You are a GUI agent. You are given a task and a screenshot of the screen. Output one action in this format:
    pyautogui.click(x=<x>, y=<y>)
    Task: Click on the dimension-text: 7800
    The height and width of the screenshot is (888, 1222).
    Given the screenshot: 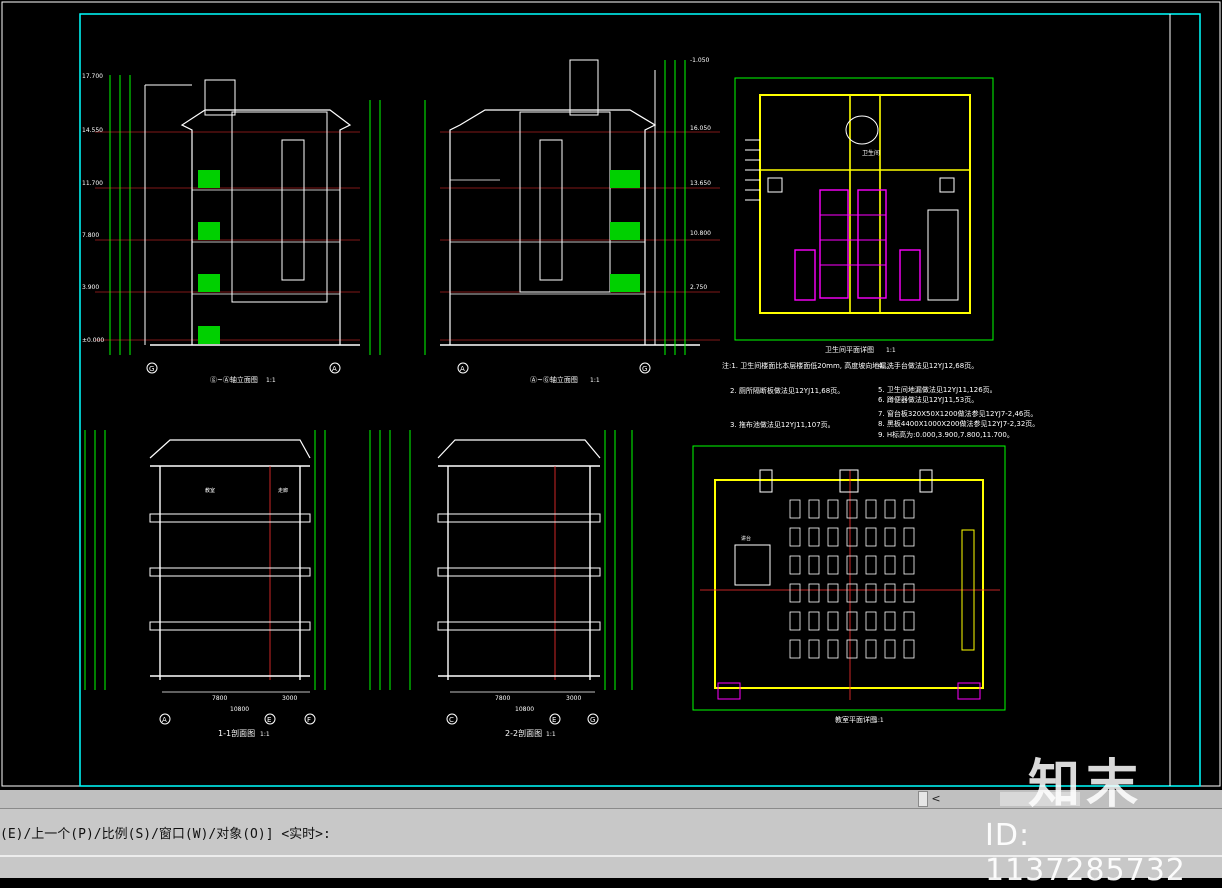 What is the action you would take?
    pyautogui.click(x=219, y=698)
    